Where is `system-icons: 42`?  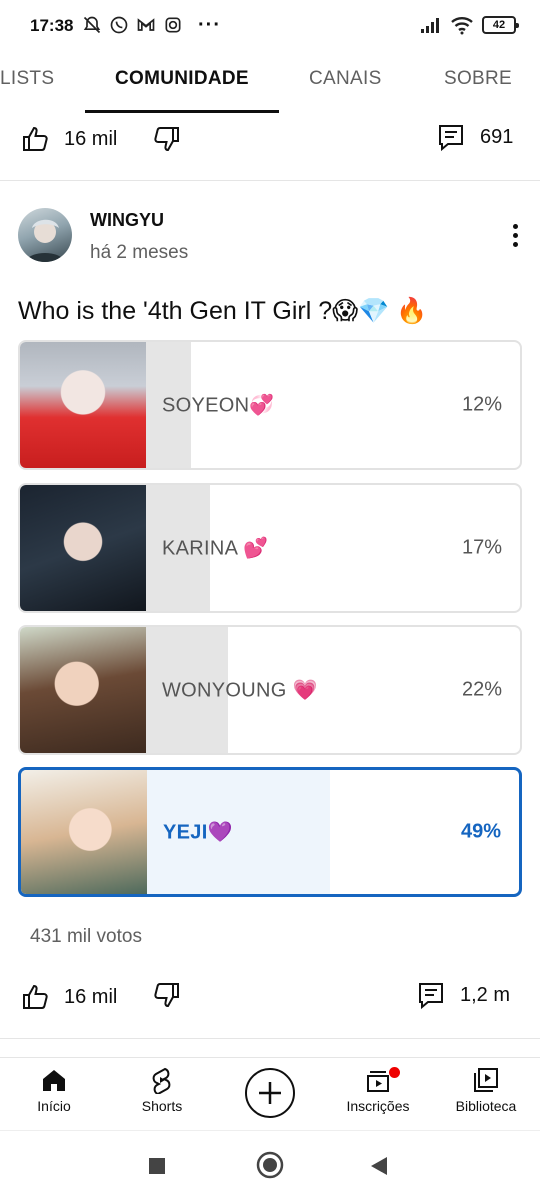
system-icons: 42 is located at coordinates (469, 25).